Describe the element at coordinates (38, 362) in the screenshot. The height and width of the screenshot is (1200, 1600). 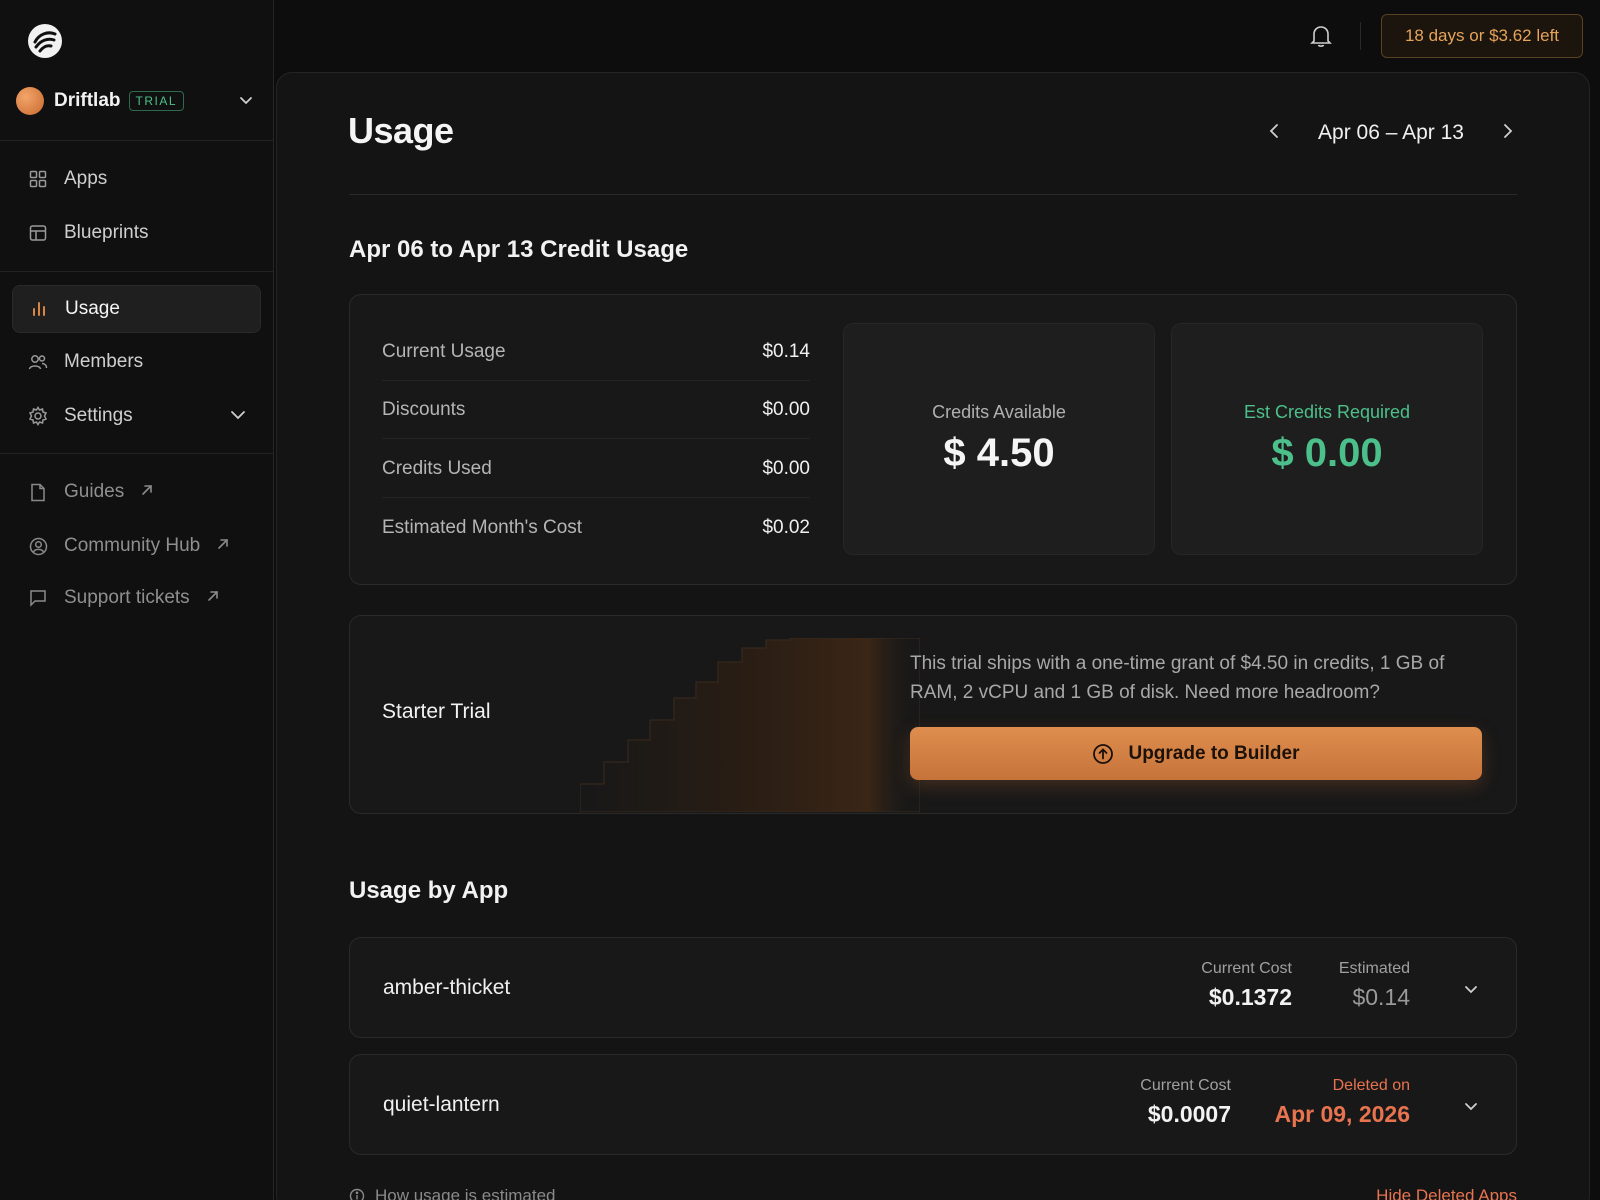
I see `users-icon` at that location.